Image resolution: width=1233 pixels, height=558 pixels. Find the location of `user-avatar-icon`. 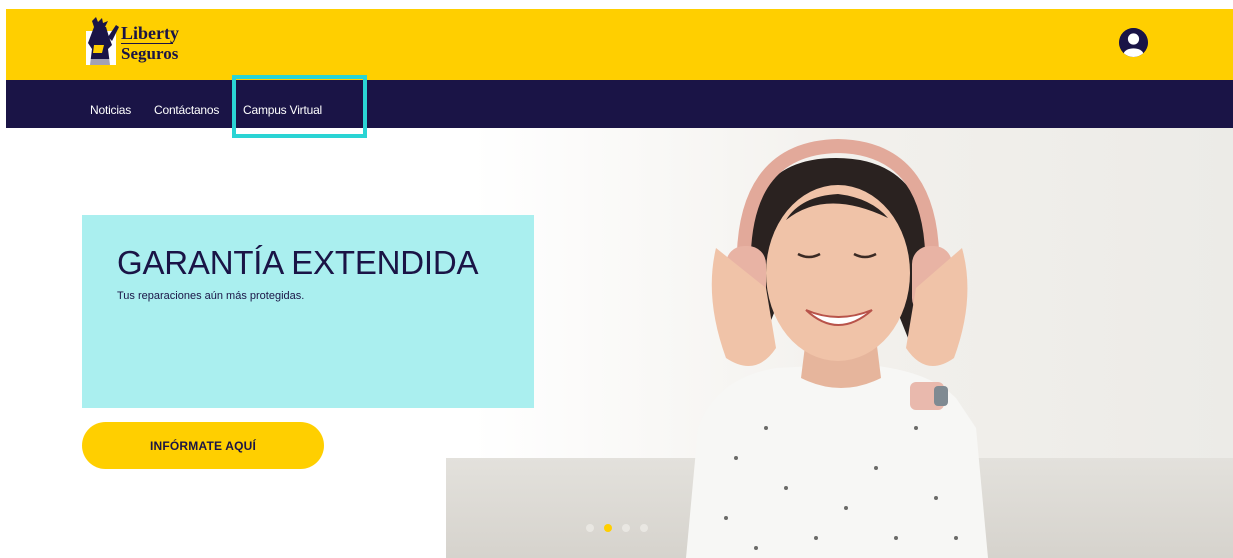

user-avatar-icon is located at coordinates (1133, 42).